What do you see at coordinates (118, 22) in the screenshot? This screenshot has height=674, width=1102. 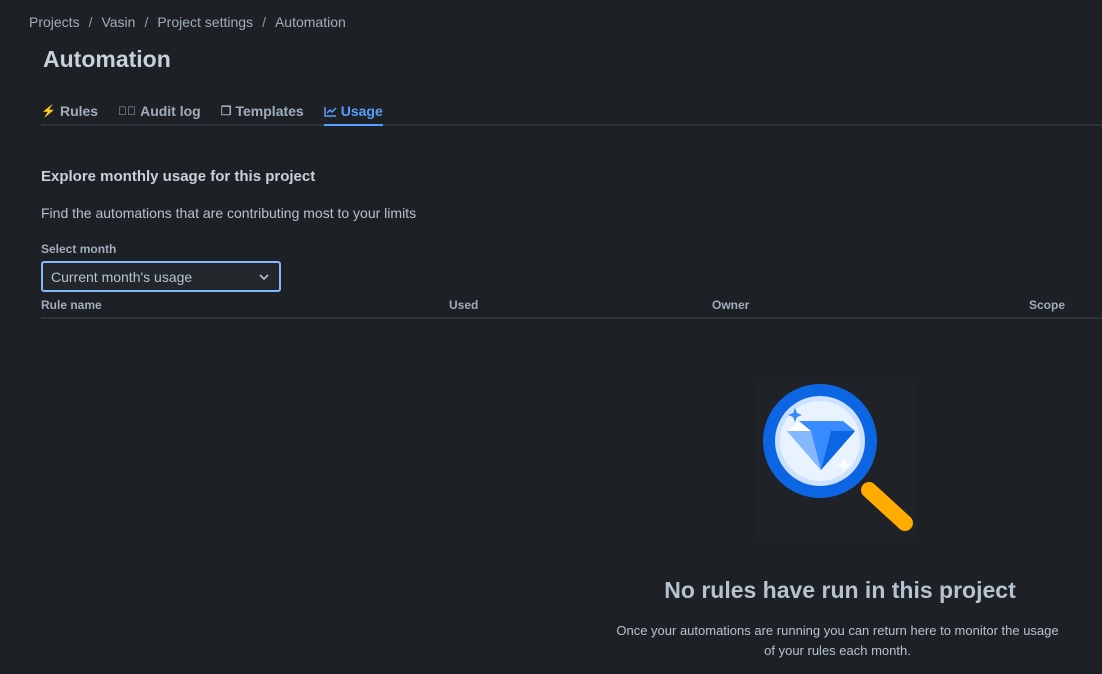 I see `breadcrumb-project: Vasin` at bounding box center [118, 22].